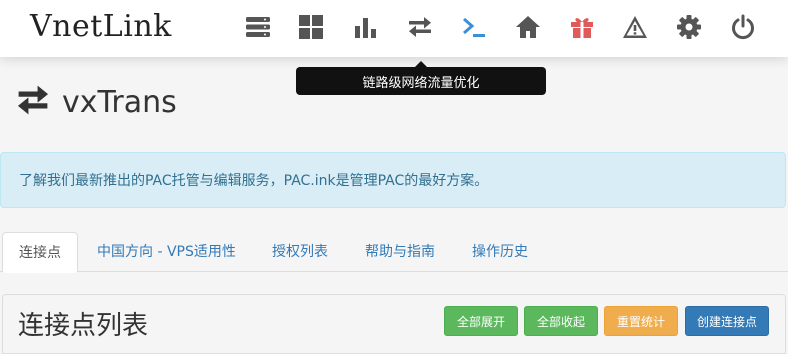  Describe the element at coordinates (689, 27) in the screenshot. I see `gear-icon` at that location.